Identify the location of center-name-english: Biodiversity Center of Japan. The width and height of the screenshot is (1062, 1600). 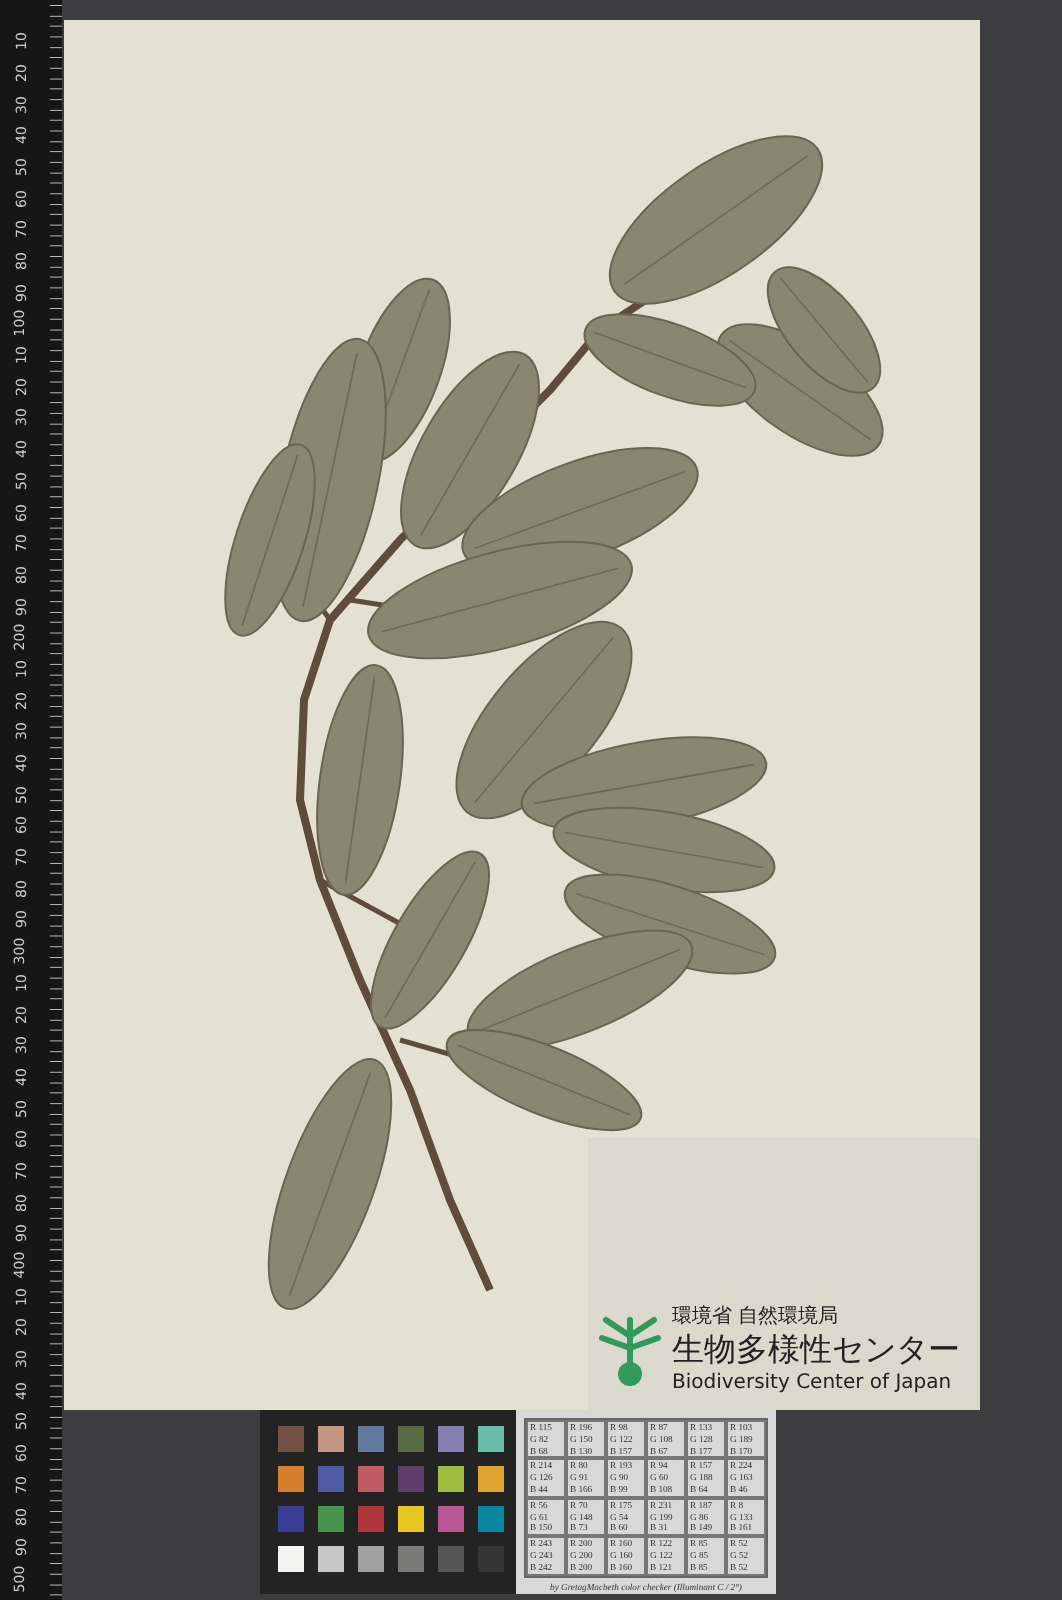
(813, 1383).